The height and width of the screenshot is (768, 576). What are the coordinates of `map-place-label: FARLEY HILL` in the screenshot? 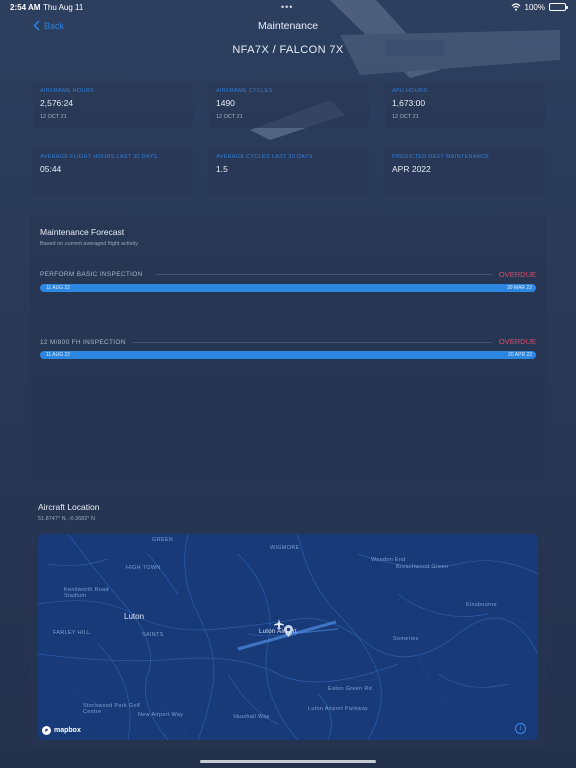 It's located at (72, 633).